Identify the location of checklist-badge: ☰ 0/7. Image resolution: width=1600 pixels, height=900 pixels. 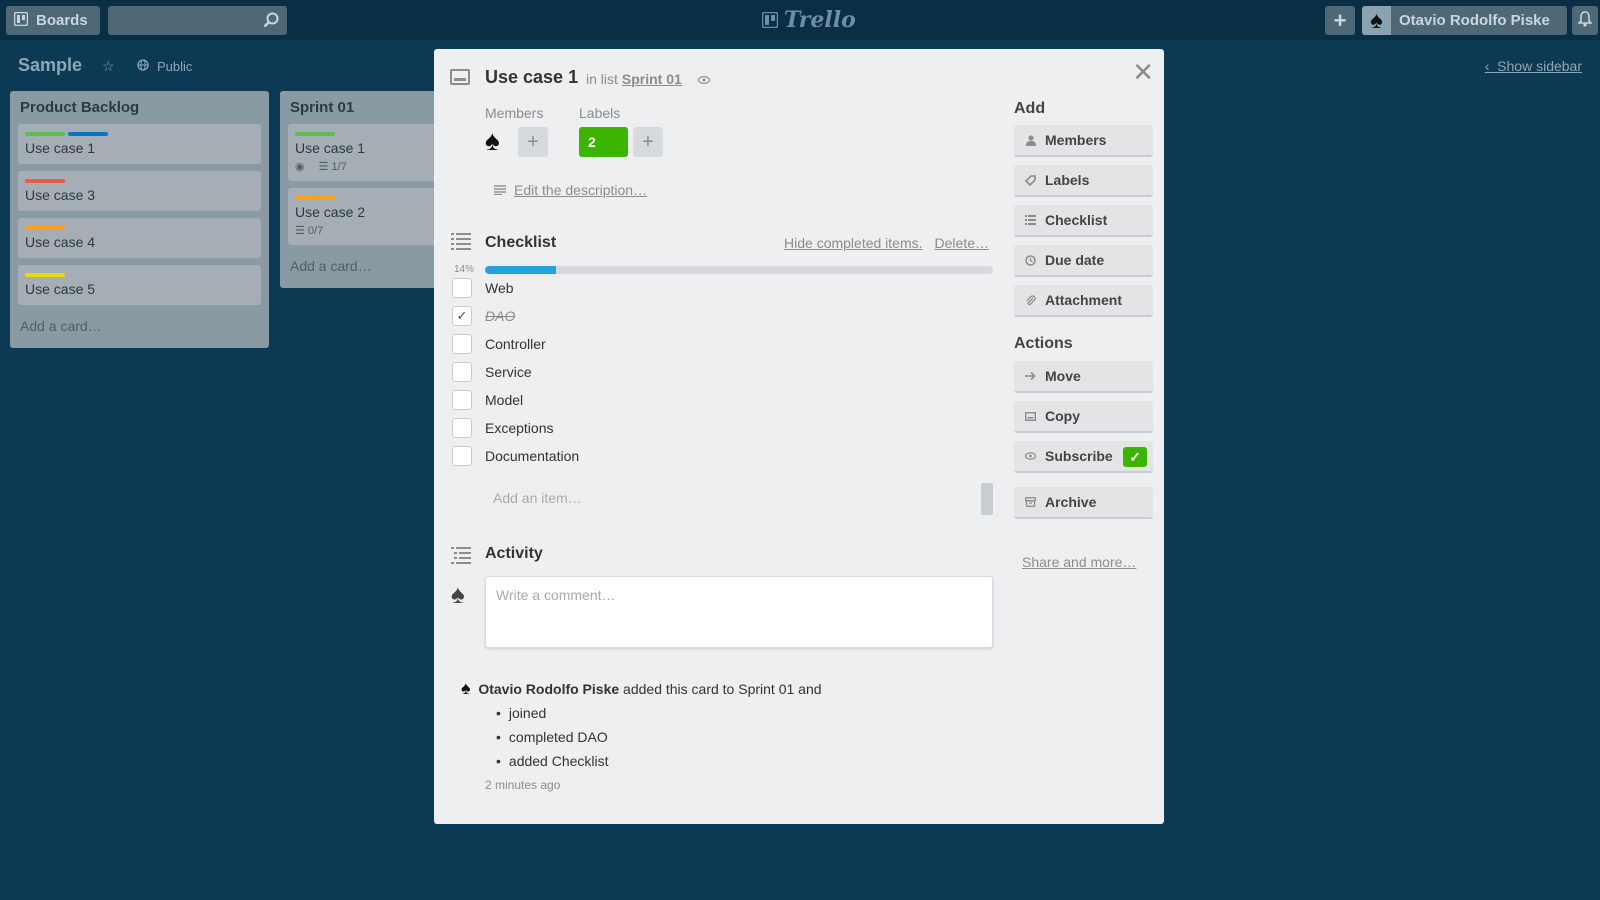
(309, 231).